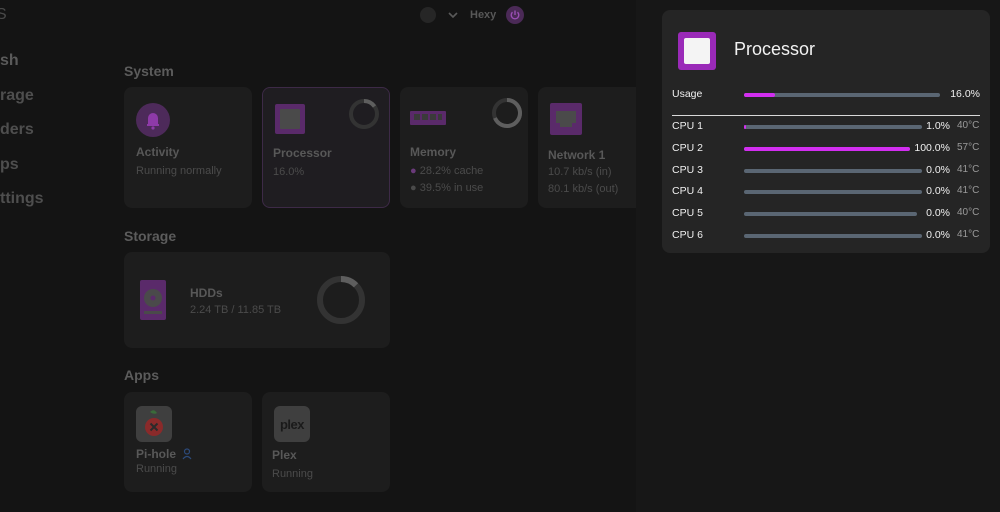  I want to click on section-title-system: System, so click(149, 71).